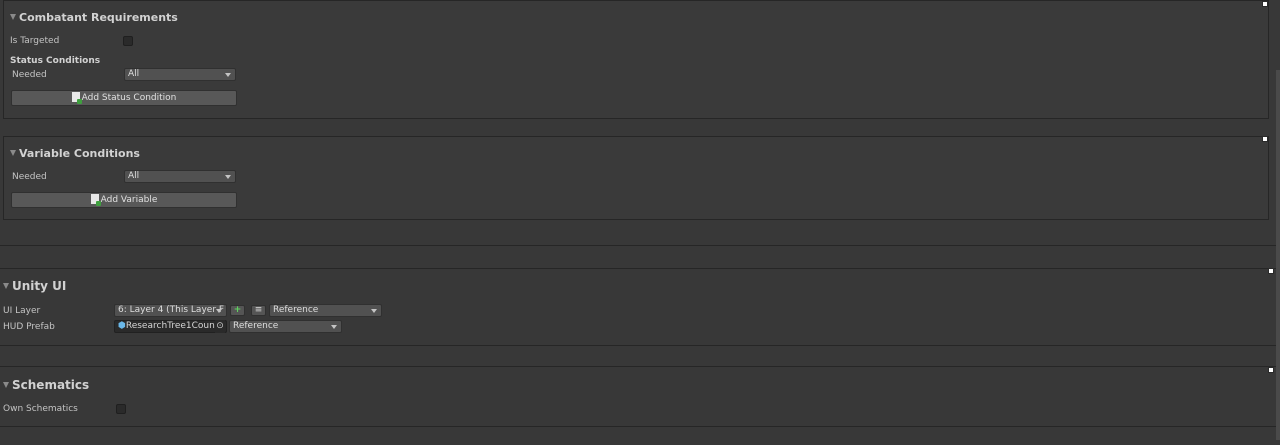 The image size is (1280, 445). What do you see at coordinates (1278, 255) in the screenshot?
I see `scrollbar` at bounding box center [1278, 255].